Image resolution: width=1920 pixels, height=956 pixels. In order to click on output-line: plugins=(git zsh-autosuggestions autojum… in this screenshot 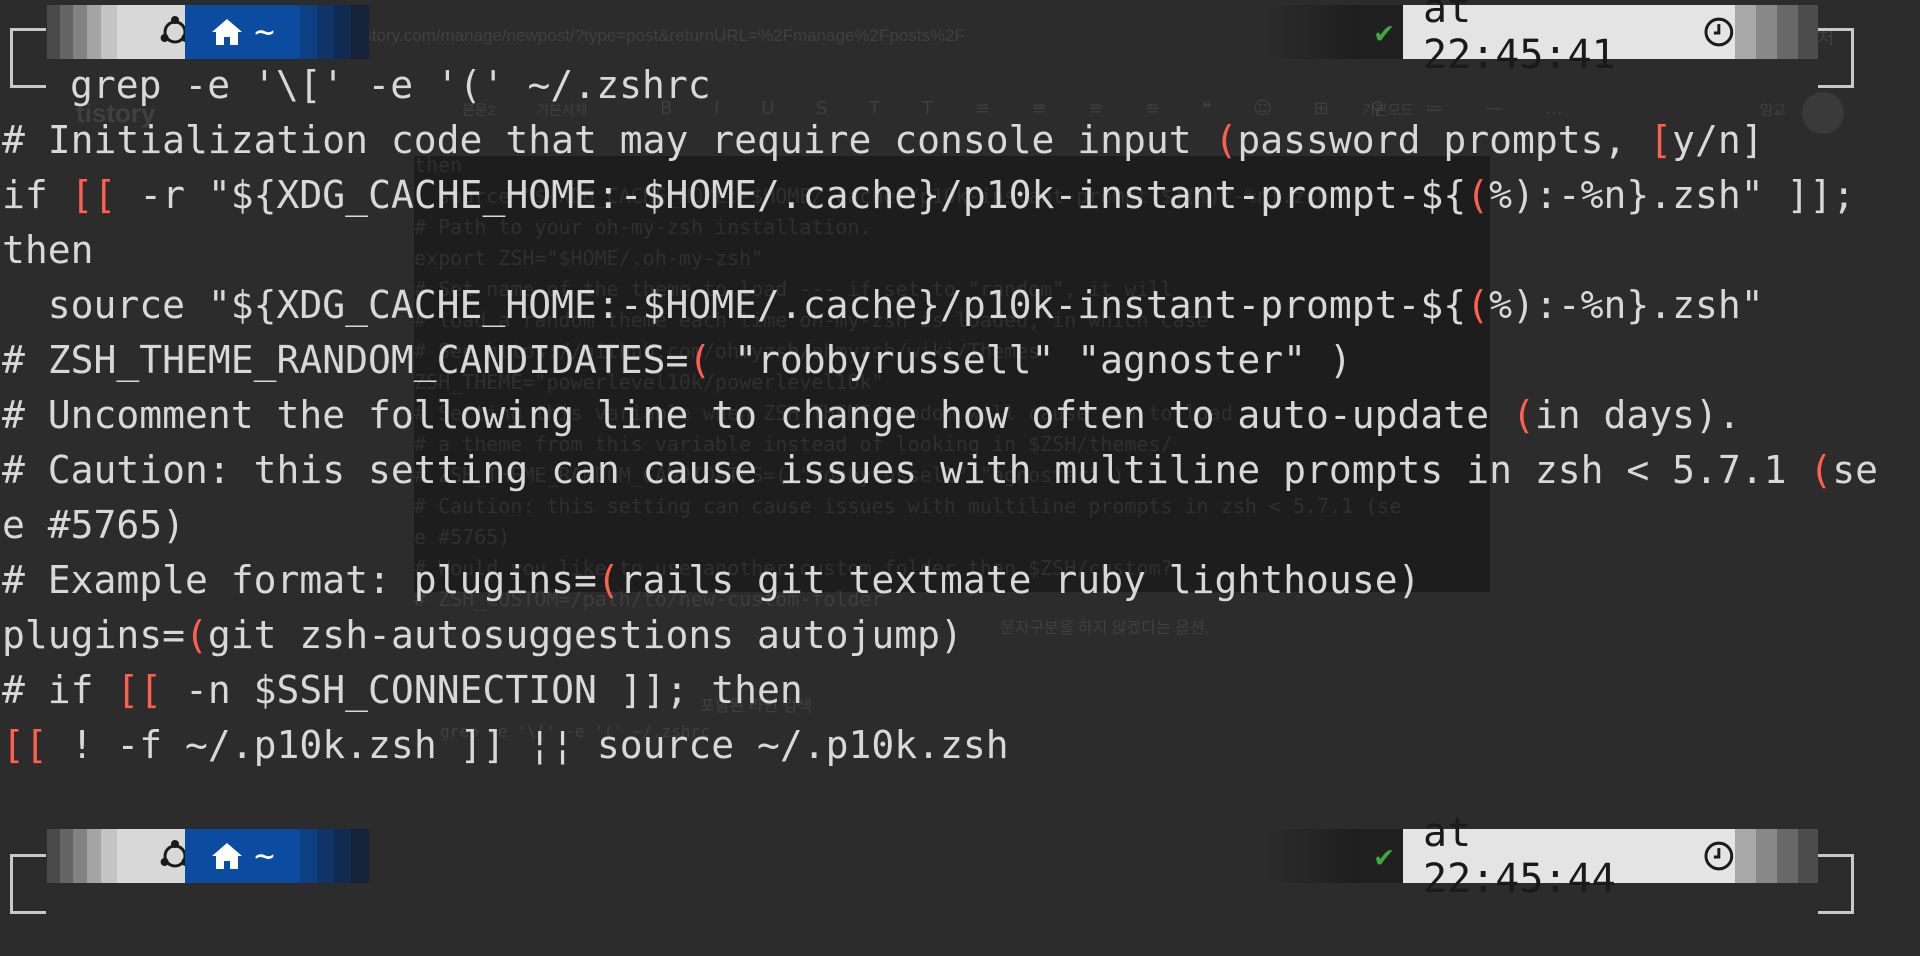, I will do `click(482, 635)`.